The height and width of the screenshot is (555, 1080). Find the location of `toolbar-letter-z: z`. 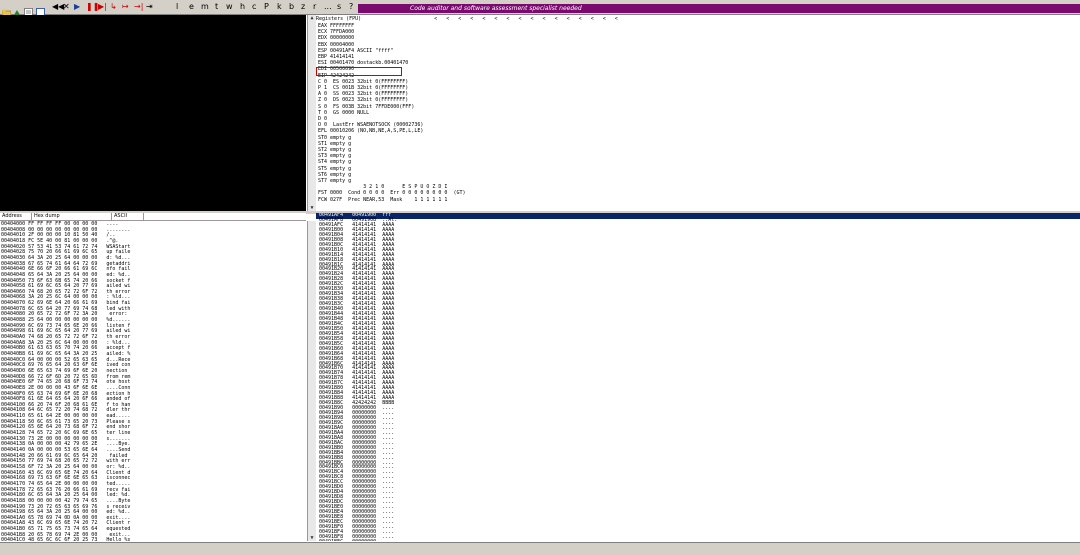

toolbar-letter-z: z is located at coordinates (303, 7).